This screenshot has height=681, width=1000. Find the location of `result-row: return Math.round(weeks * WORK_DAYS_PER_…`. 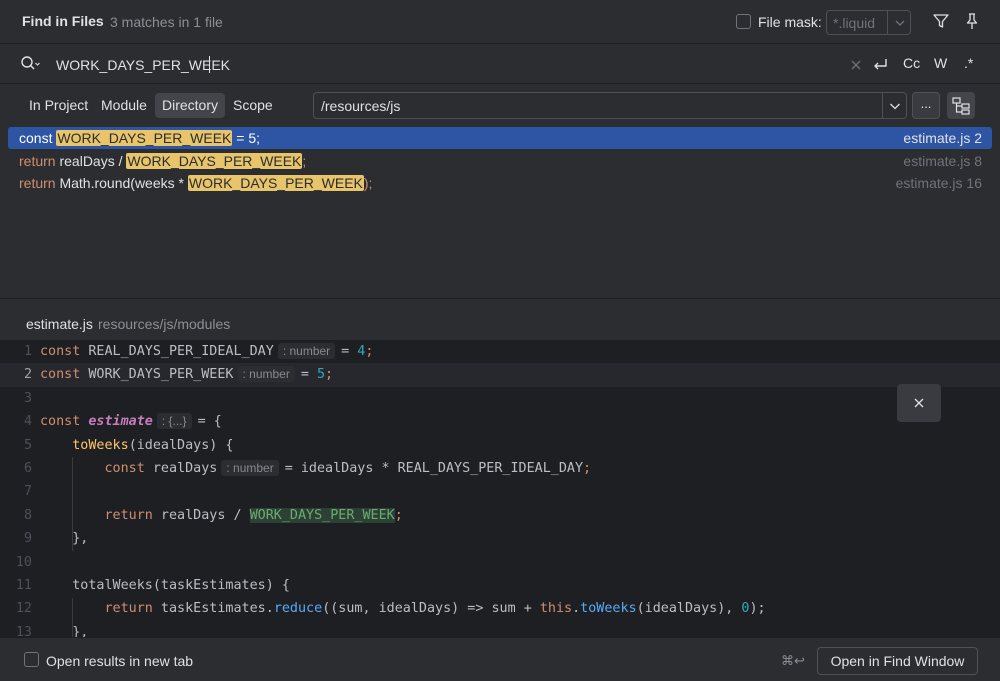

result-row: return Math.round(weeks * WORK_DAYS_PER_… is located at coordinates (500, 183).